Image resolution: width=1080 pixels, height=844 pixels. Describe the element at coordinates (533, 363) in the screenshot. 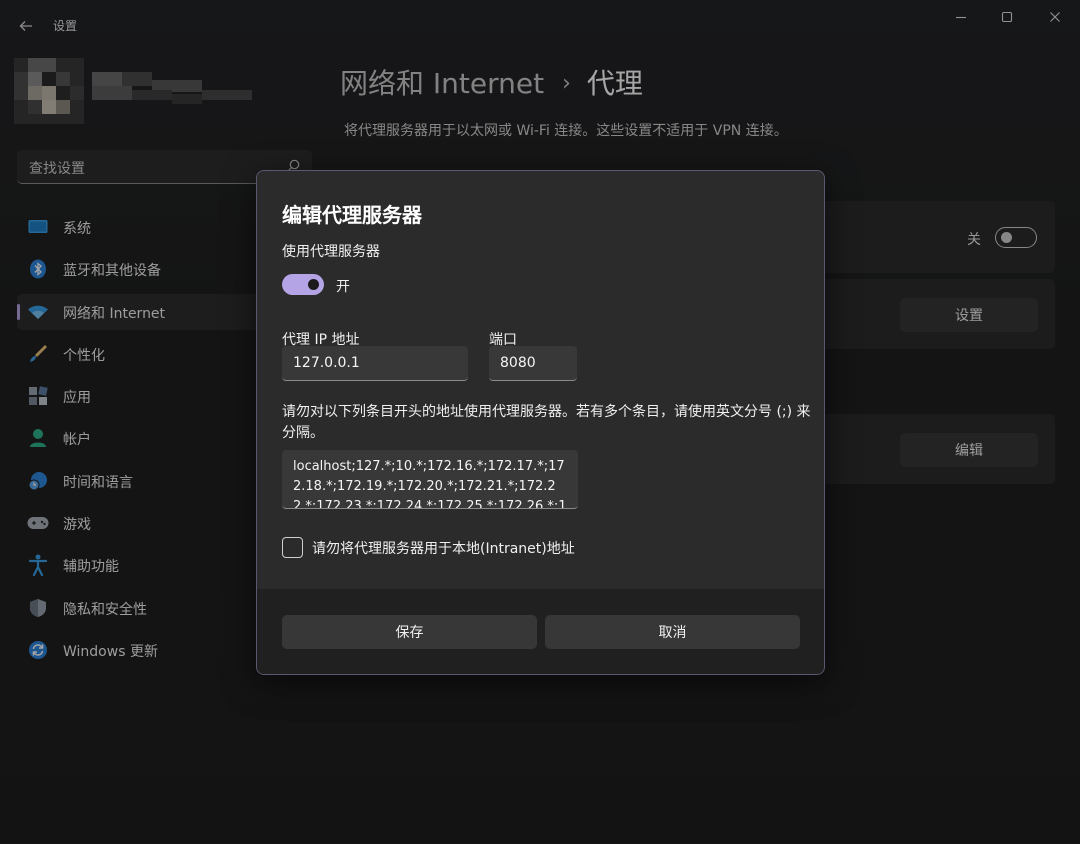

I see `port-field: 8080` at that location.